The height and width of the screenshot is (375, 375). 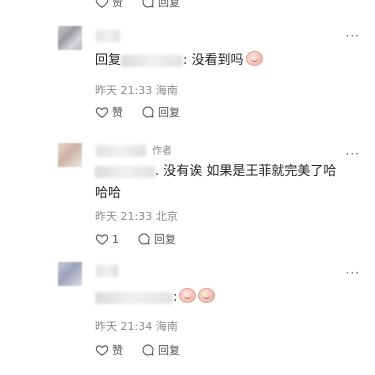 I want to click on author-tag: 作者, so click(x=162, y=151).